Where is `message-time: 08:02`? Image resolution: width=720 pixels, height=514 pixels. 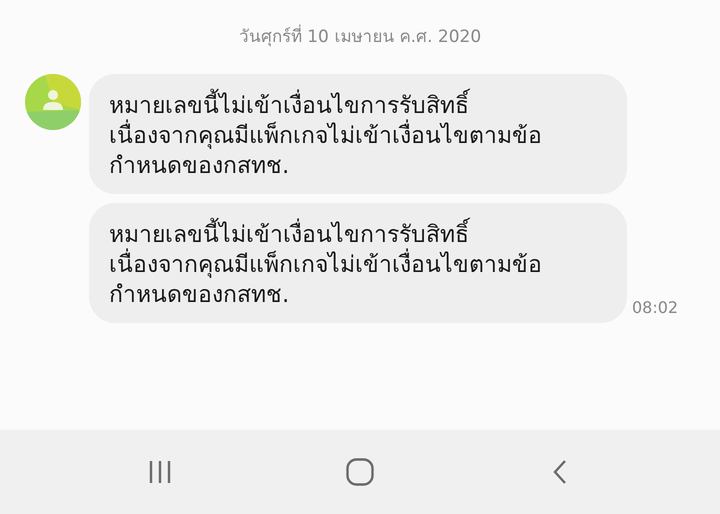 message-time: 08:02 is located at coordinates (655, 307).